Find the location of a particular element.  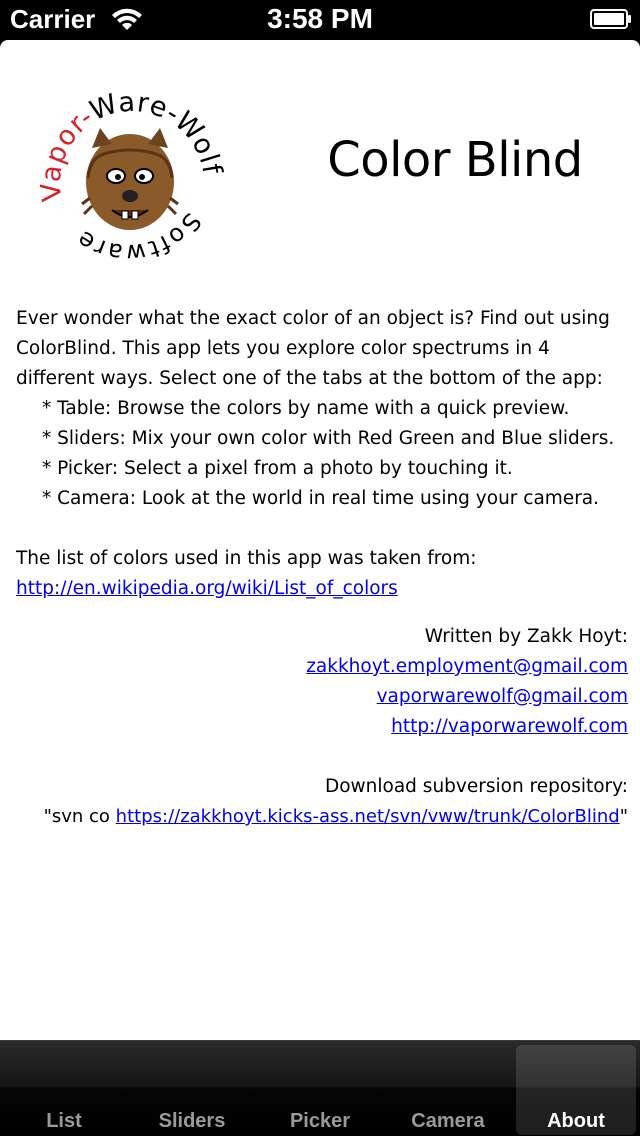

svn-suffix: " is located at coordinates (623, 816).